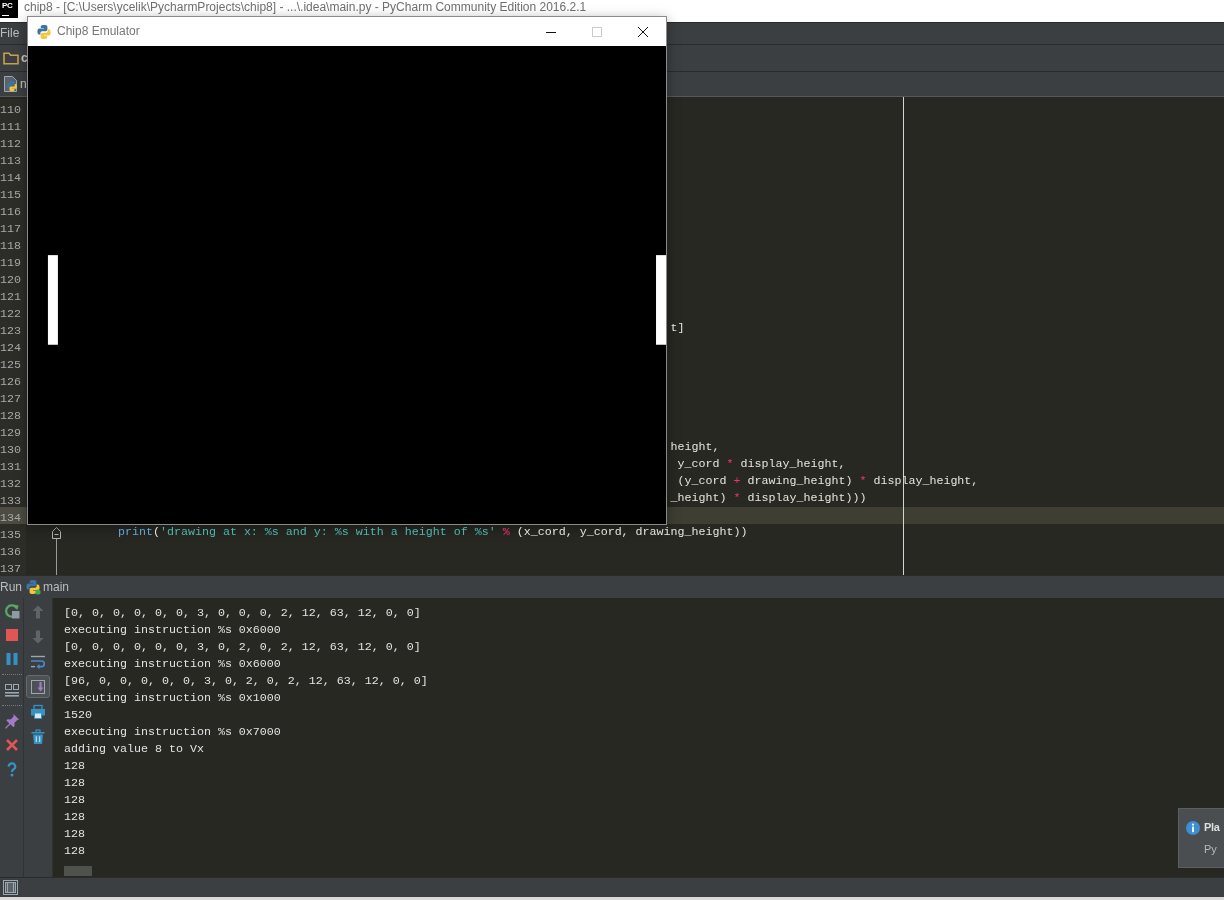 The height and width of the screenshot is (900, 1224). What do you see at coordinates (172, 698) in the screenshot?
I see `console-line: executing instruction %s 0x1000` at bounding box center [172, 698].